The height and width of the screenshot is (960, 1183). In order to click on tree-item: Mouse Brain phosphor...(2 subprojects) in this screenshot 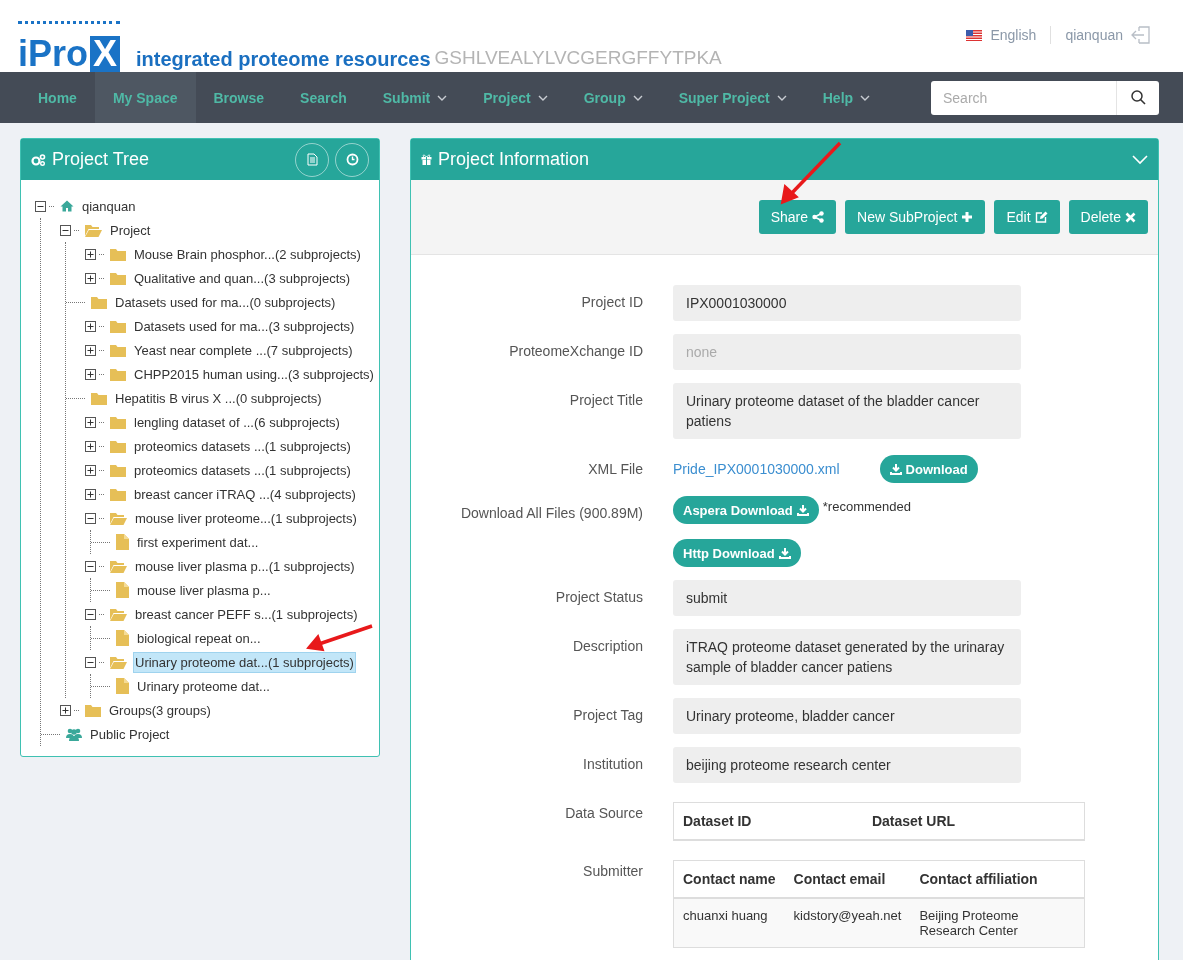, I will do `click(247, 254)`.